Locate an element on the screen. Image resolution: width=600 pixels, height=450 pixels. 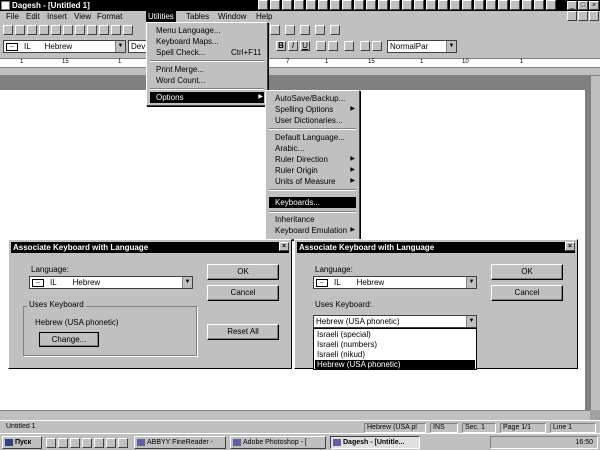
menu-tables: Tables is located at coordinates (197, 16).